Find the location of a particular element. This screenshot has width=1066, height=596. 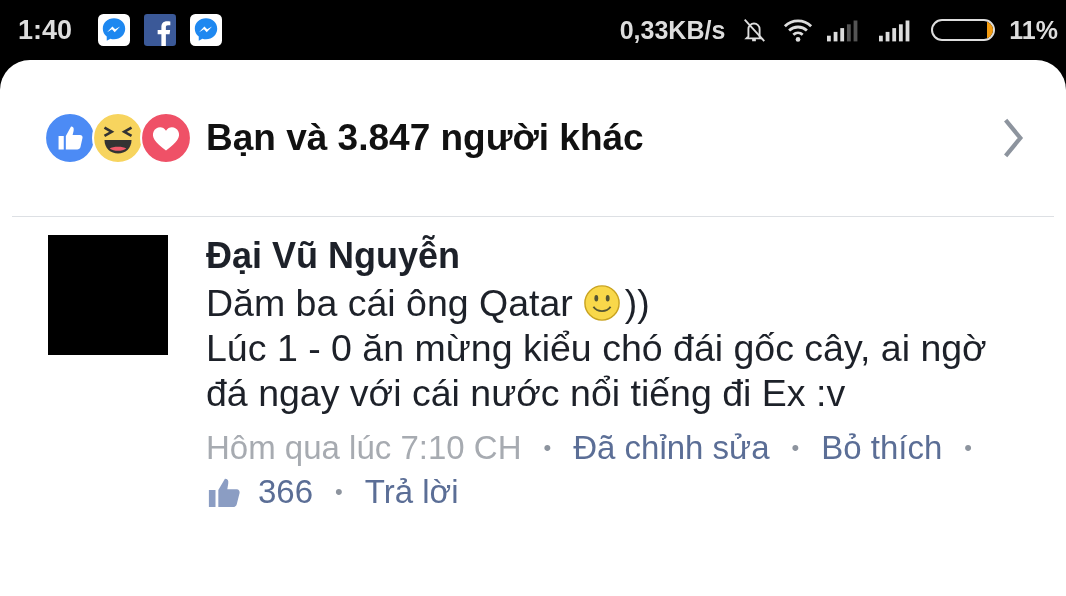

timestamp: Hôm qua lúc 7:10 CH is located at coordinates (364, 448).